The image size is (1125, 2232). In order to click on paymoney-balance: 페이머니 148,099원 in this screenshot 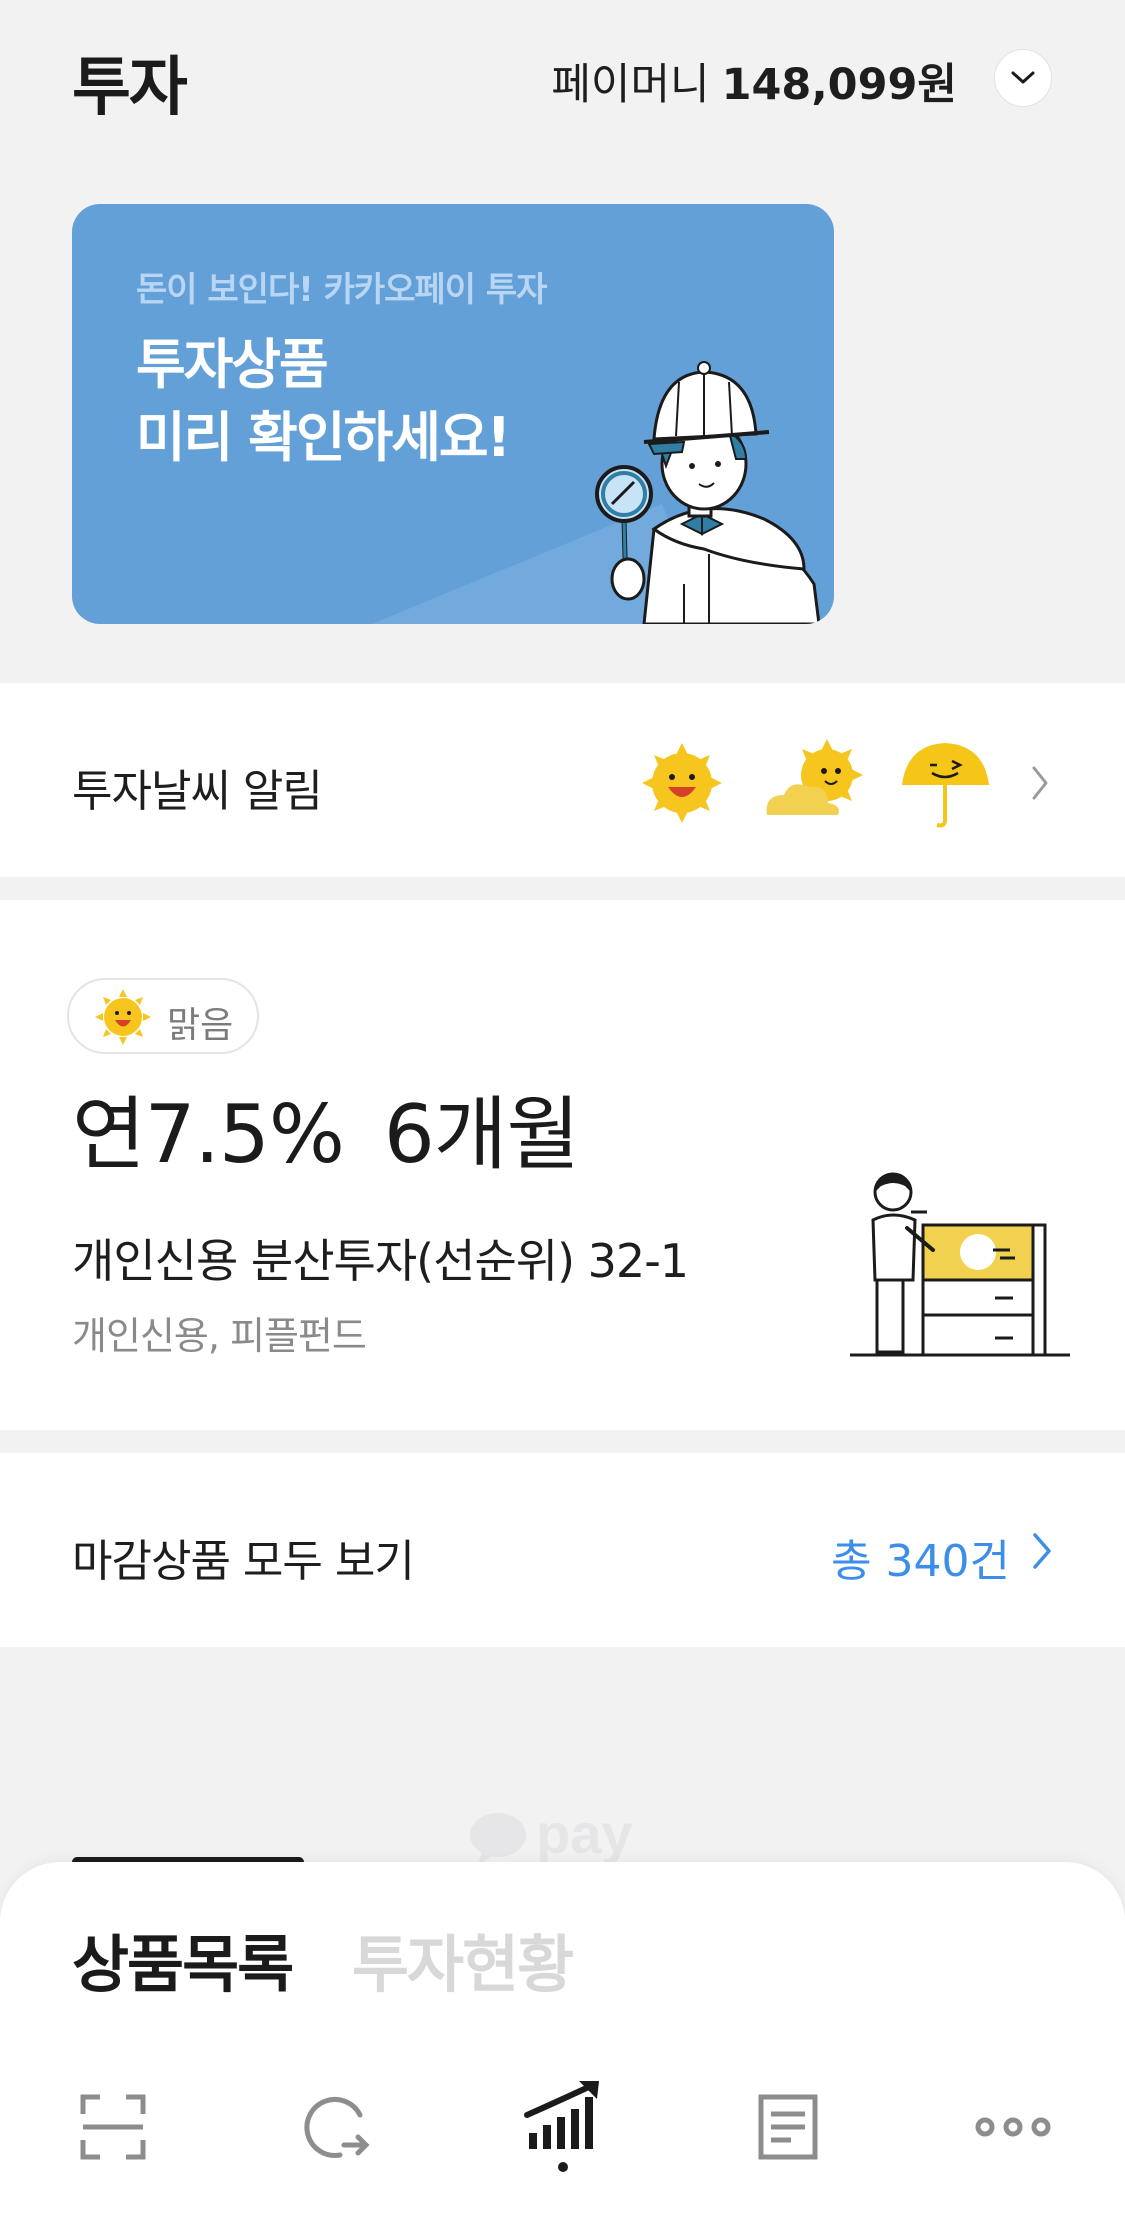, I will do `click(754, 81)`.